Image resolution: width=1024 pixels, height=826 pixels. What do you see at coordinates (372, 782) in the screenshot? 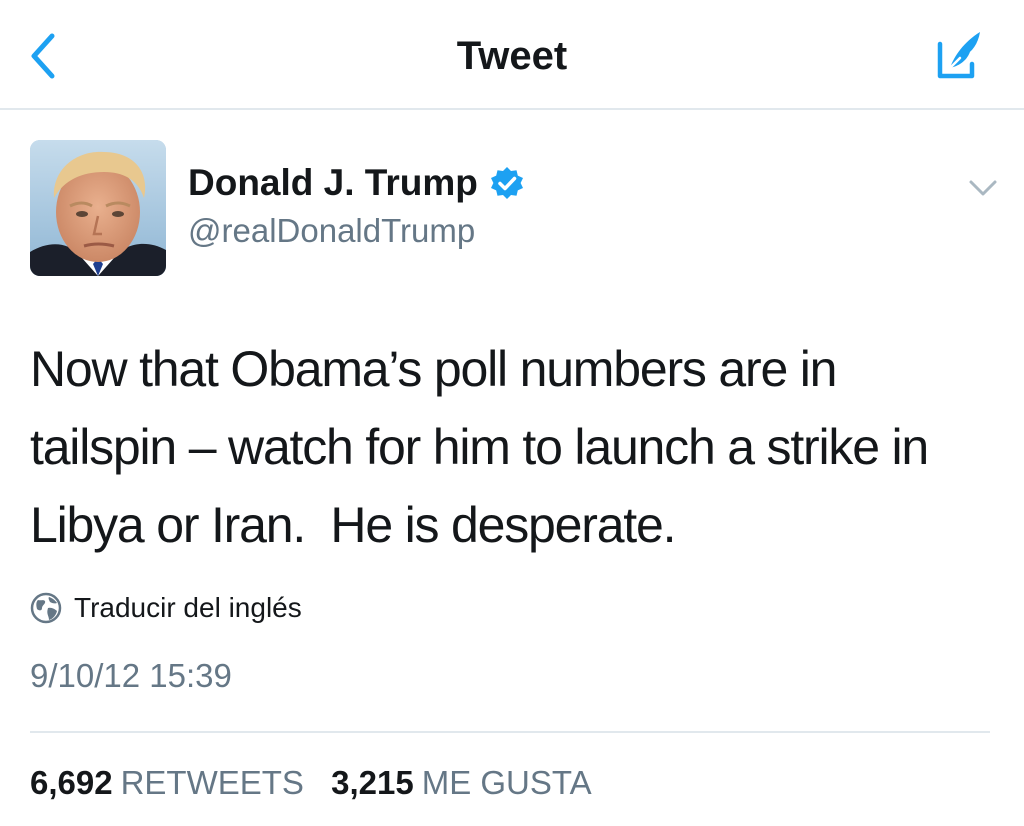
I see `likes-count: 3,215` at bounding box center [372, 782].